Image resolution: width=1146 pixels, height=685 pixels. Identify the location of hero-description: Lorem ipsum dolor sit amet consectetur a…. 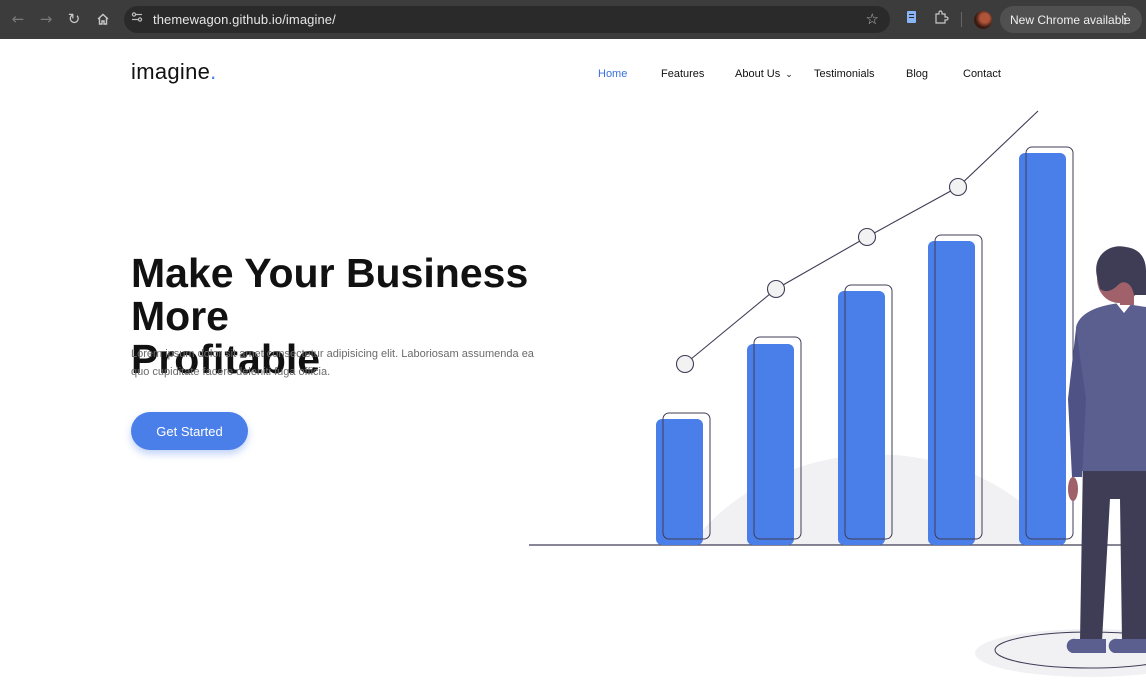
(332, 363).